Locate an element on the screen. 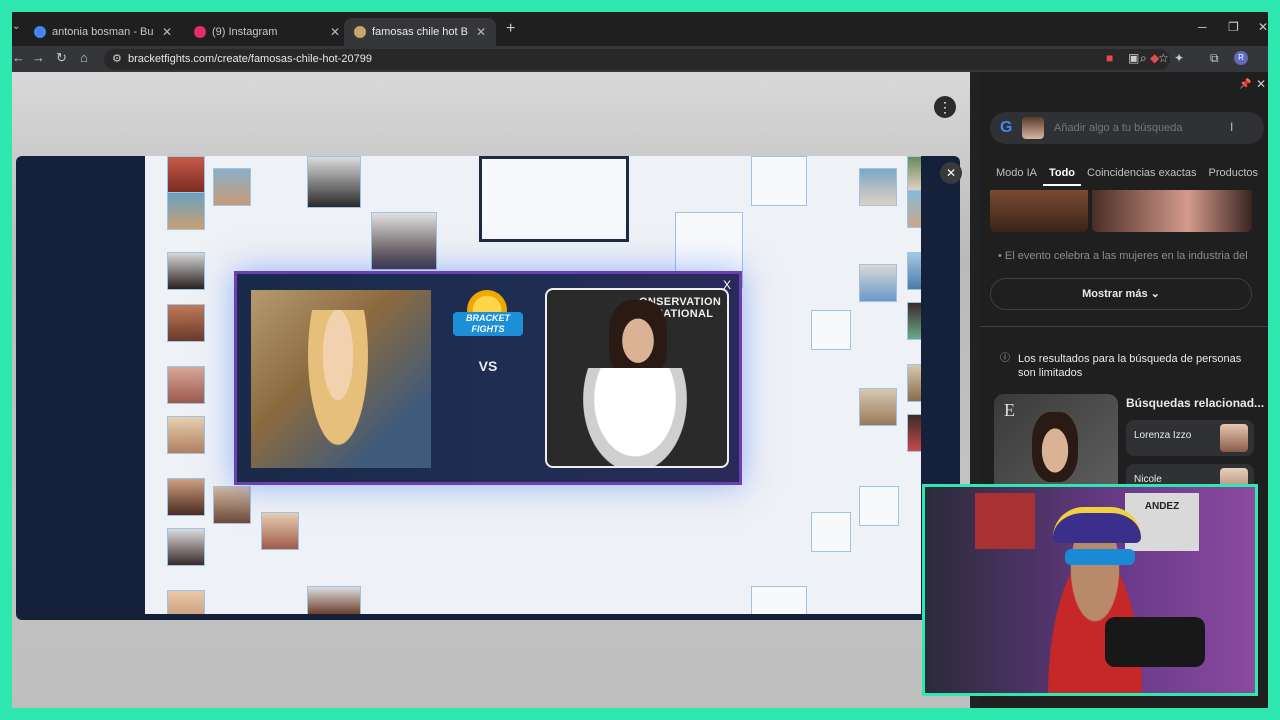  tab-productos: Productos is located at coordinates (1233, 175).